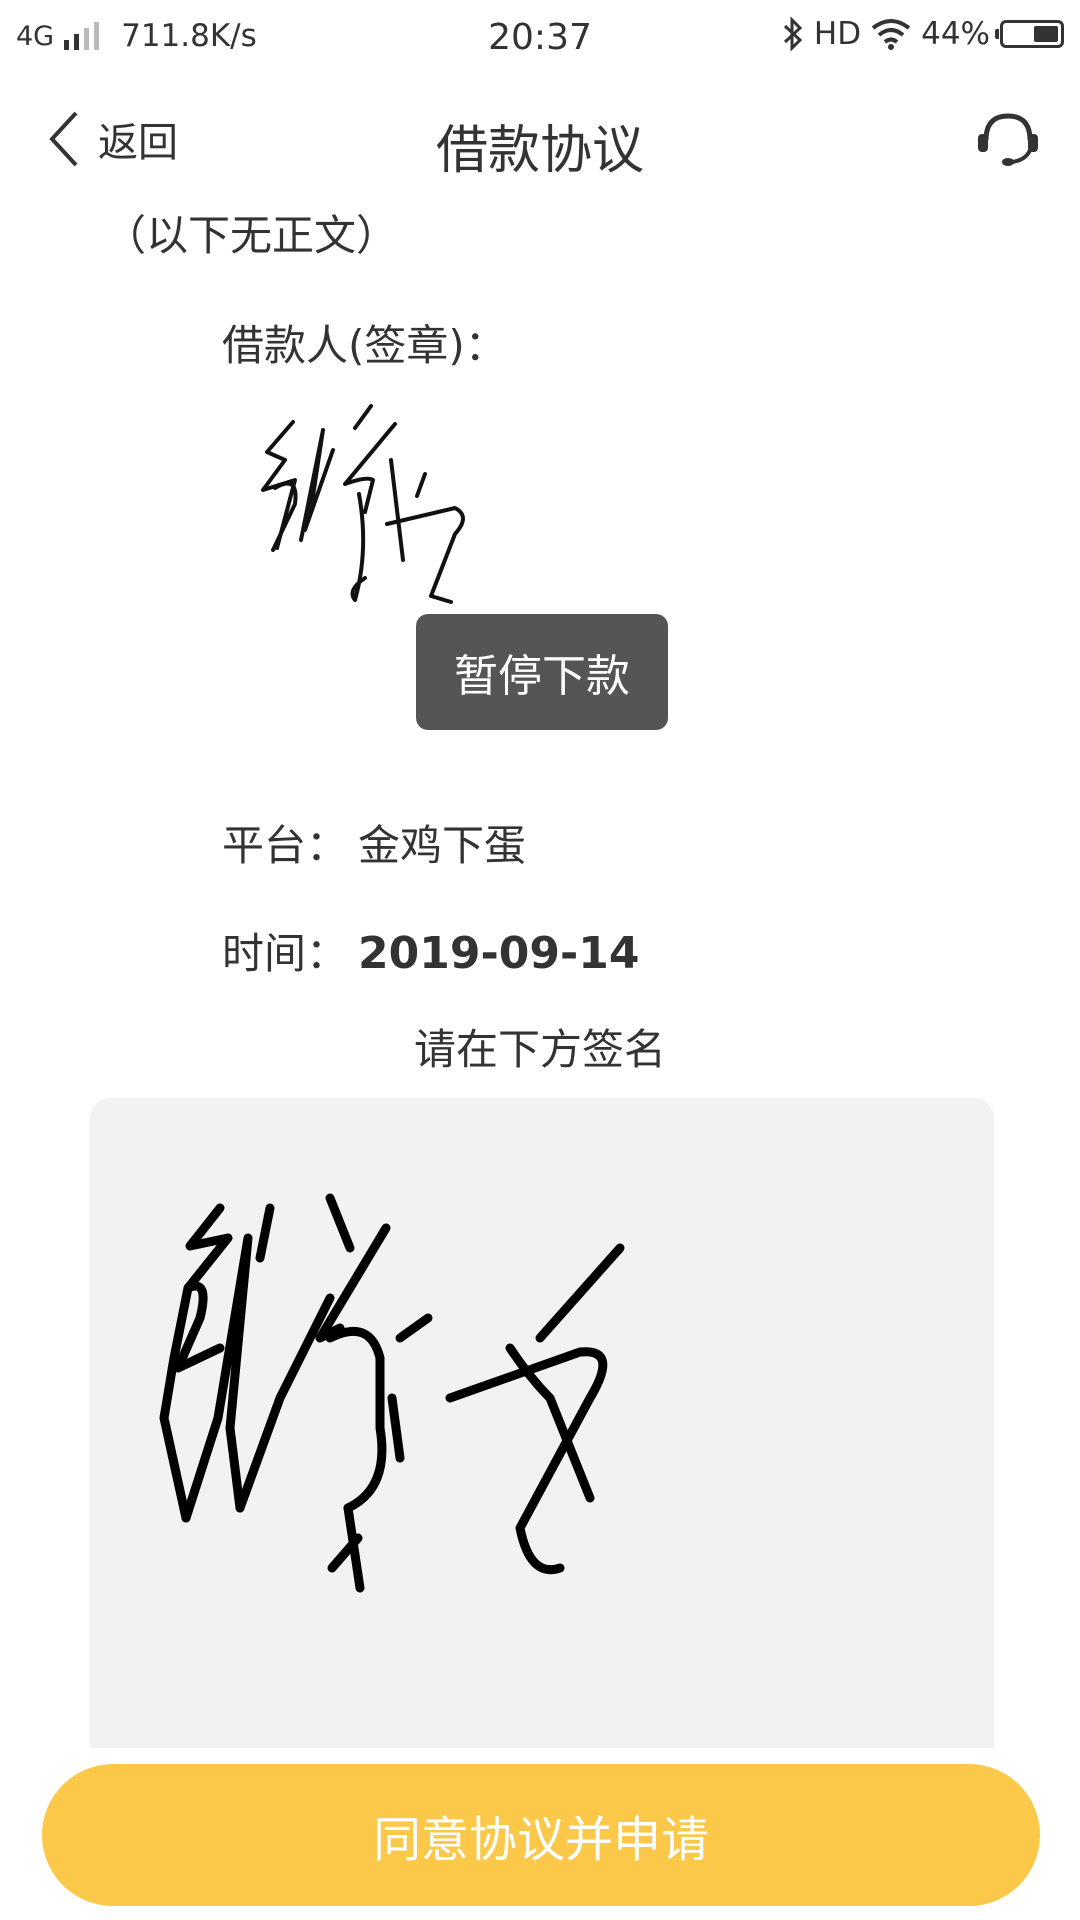 This screenshot has height=1920, width=1080. I want to click on back-button: 返回, so click(113, 139).